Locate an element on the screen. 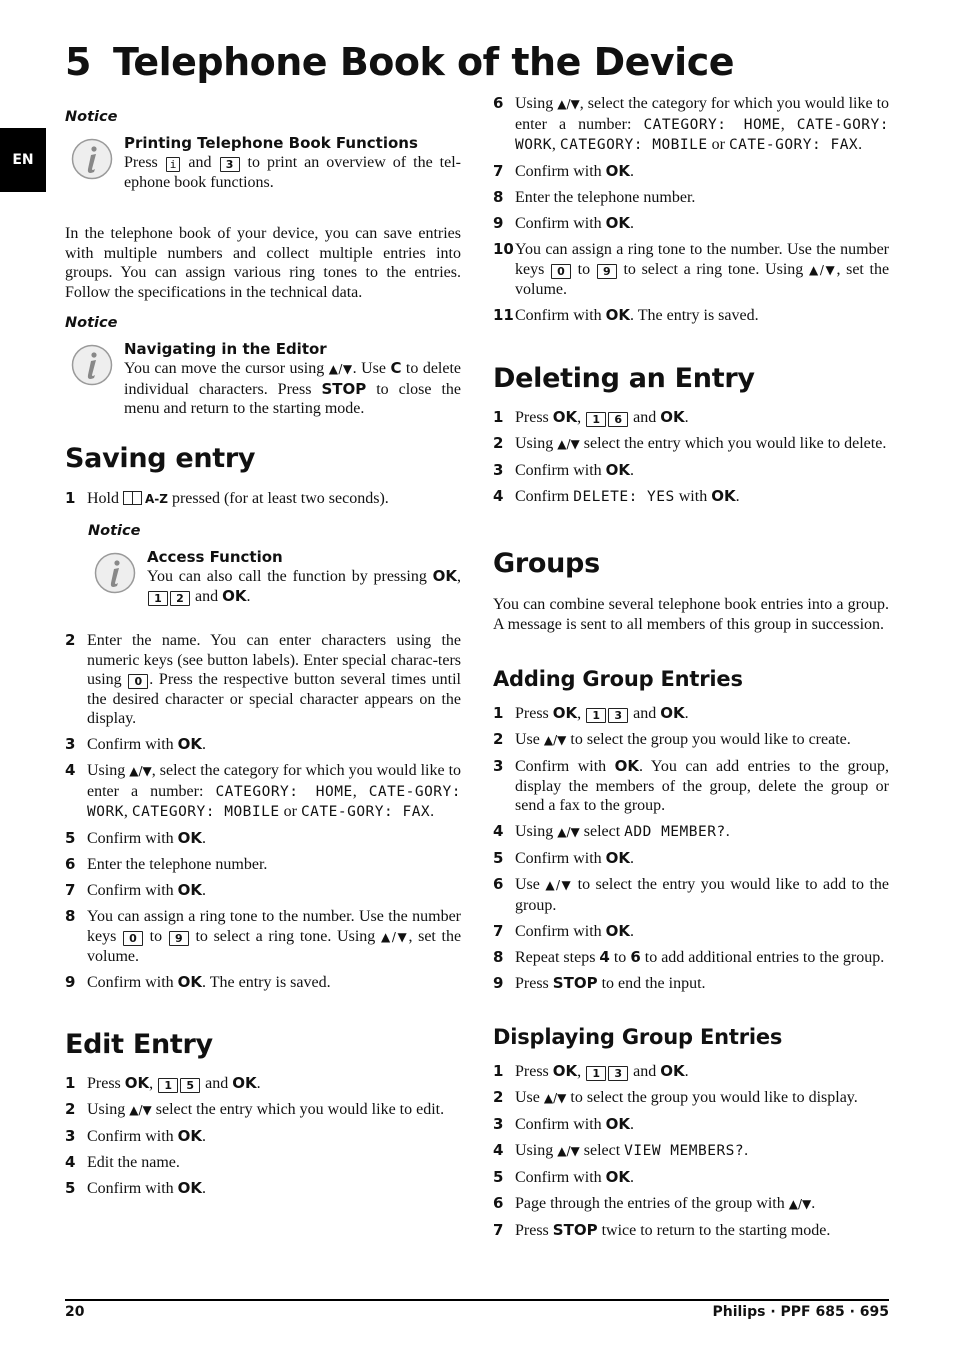  subsection-title-displaying: Displaying Group Entries is located at coordinates (638, 1037).